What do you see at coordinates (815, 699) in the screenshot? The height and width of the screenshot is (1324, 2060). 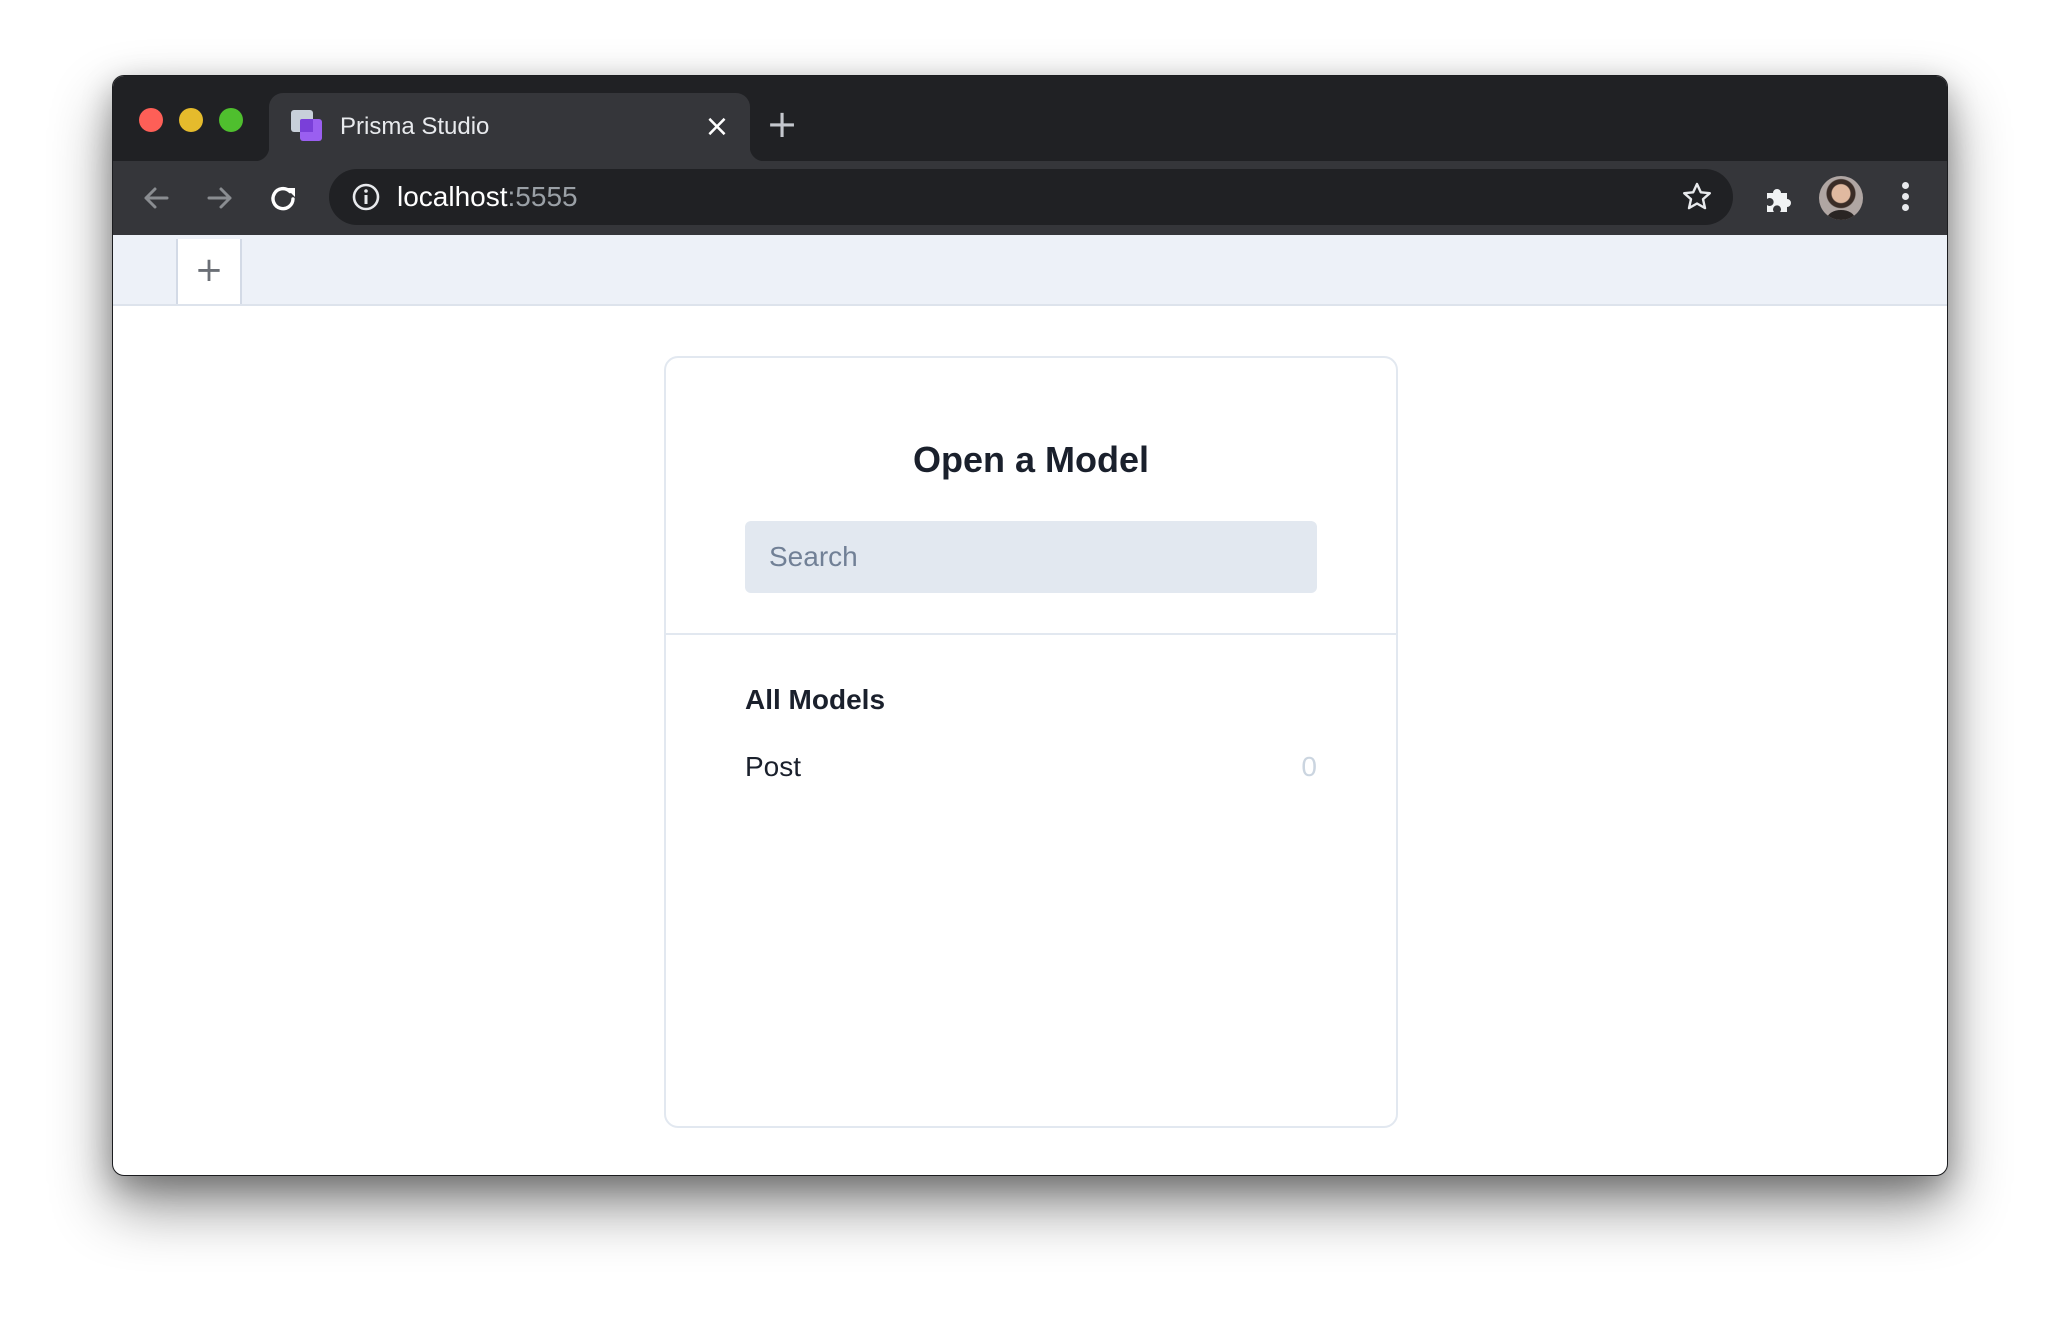 I see `all-models-heading: All Models` at bounding box center [815, 699].